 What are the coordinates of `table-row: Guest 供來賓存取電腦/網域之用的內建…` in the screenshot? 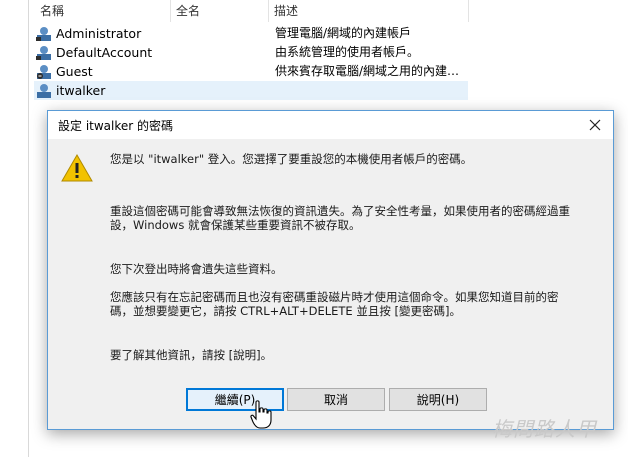 It's located at (251, 71).